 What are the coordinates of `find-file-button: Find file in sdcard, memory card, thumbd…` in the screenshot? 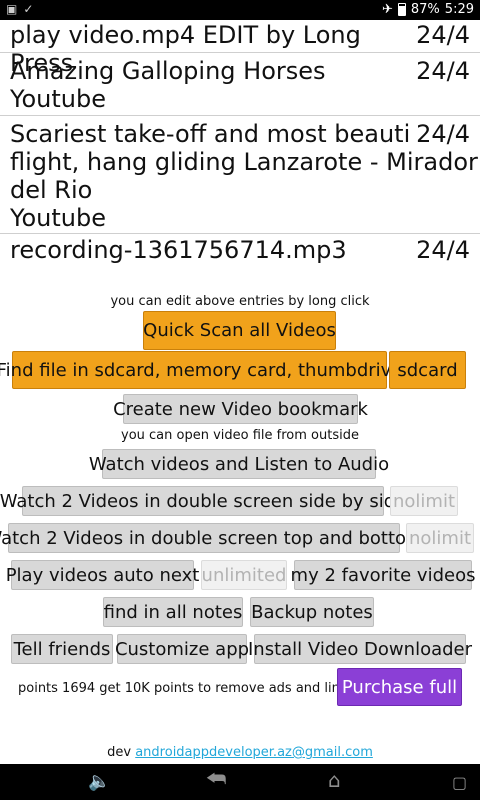 It's located at (201, 370).